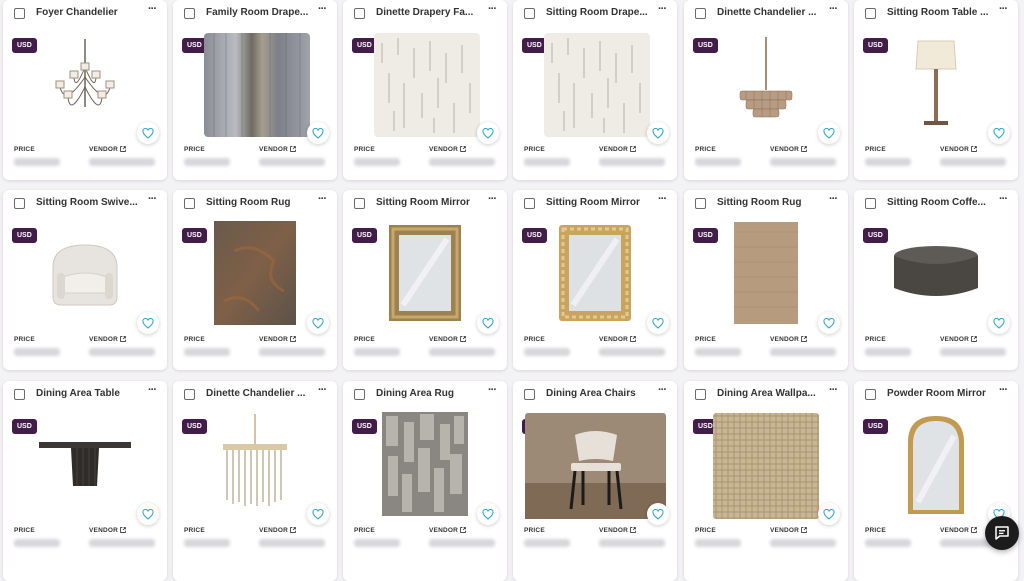  What do you see at coordinates (936, 464) in the screenshot?
I see `arched-mirror-image` at bounding box center [936, 464].